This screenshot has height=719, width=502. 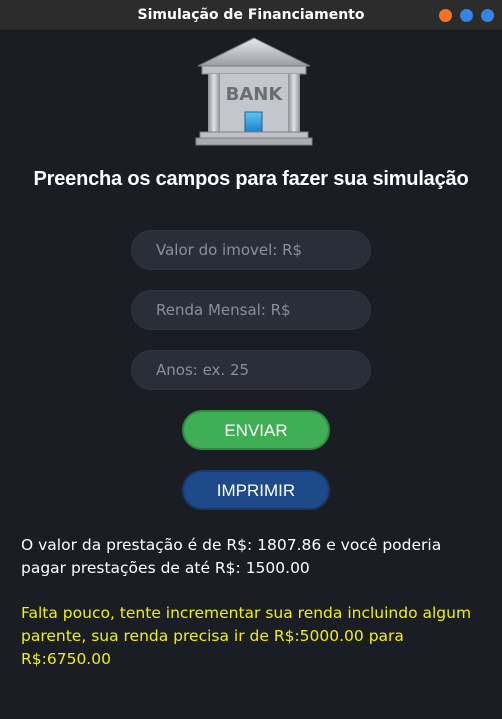 What do you see at coordinates (487, 15) in the screenshot?
I see `close-icon` at bounding box center [487, 15].